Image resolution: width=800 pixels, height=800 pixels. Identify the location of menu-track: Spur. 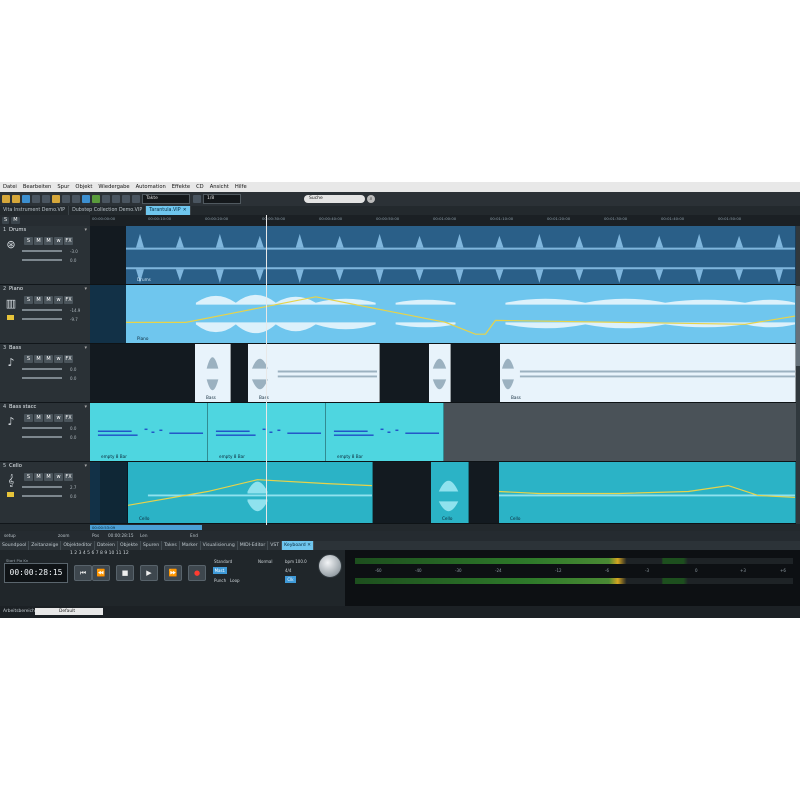
(63, 187).